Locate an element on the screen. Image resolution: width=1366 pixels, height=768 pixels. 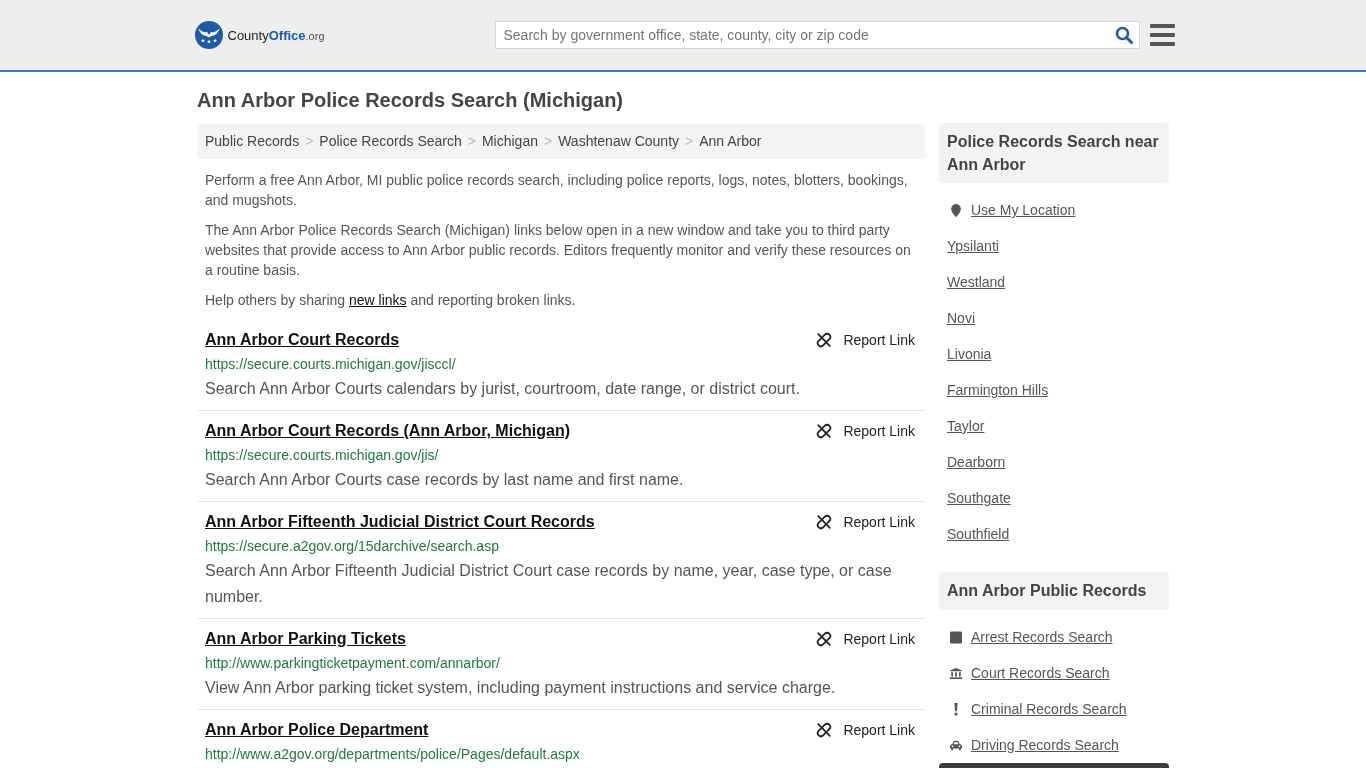
eagle-emblem-icon is located at coordinates (208, 35).